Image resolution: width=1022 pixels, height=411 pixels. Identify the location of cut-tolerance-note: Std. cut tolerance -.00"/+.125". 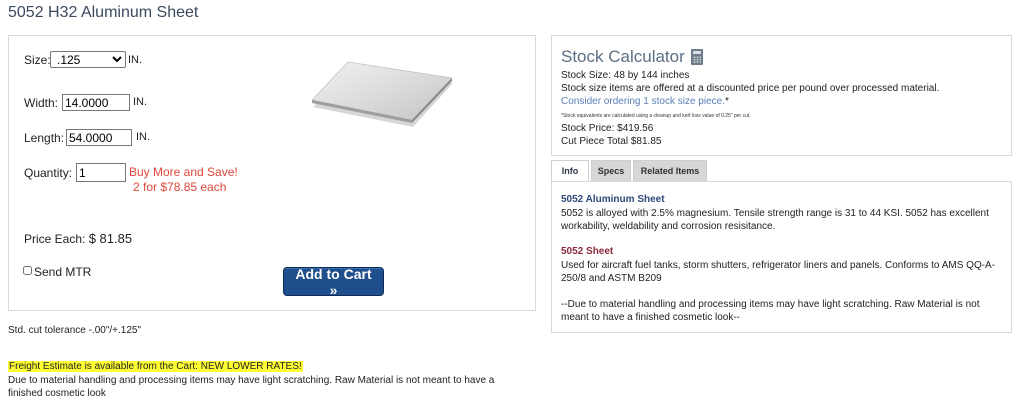
(75, 330).